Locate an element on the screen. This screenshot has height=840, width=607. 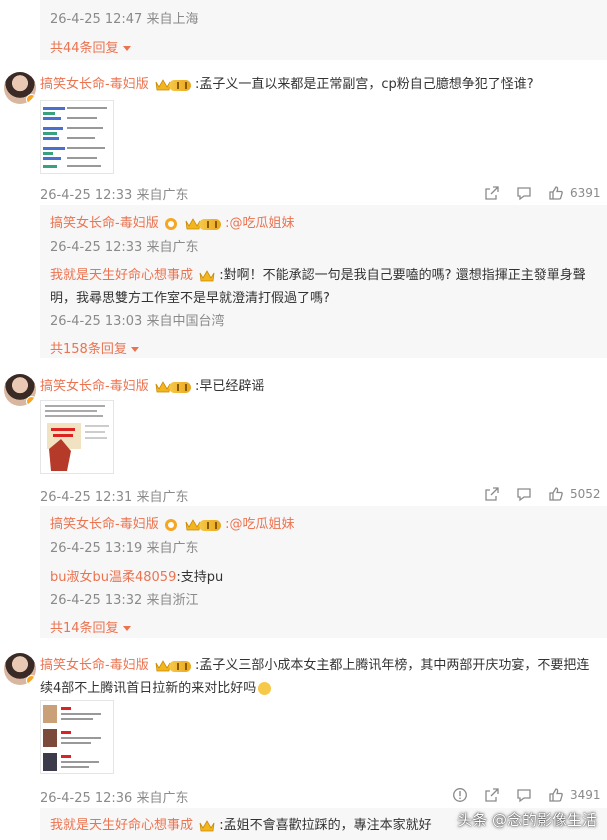
reply-header: 我就是天生好命心想事成 :孟姐不會喜歡拉踩的，專注本家就好 is located at coordinates (241, 823).